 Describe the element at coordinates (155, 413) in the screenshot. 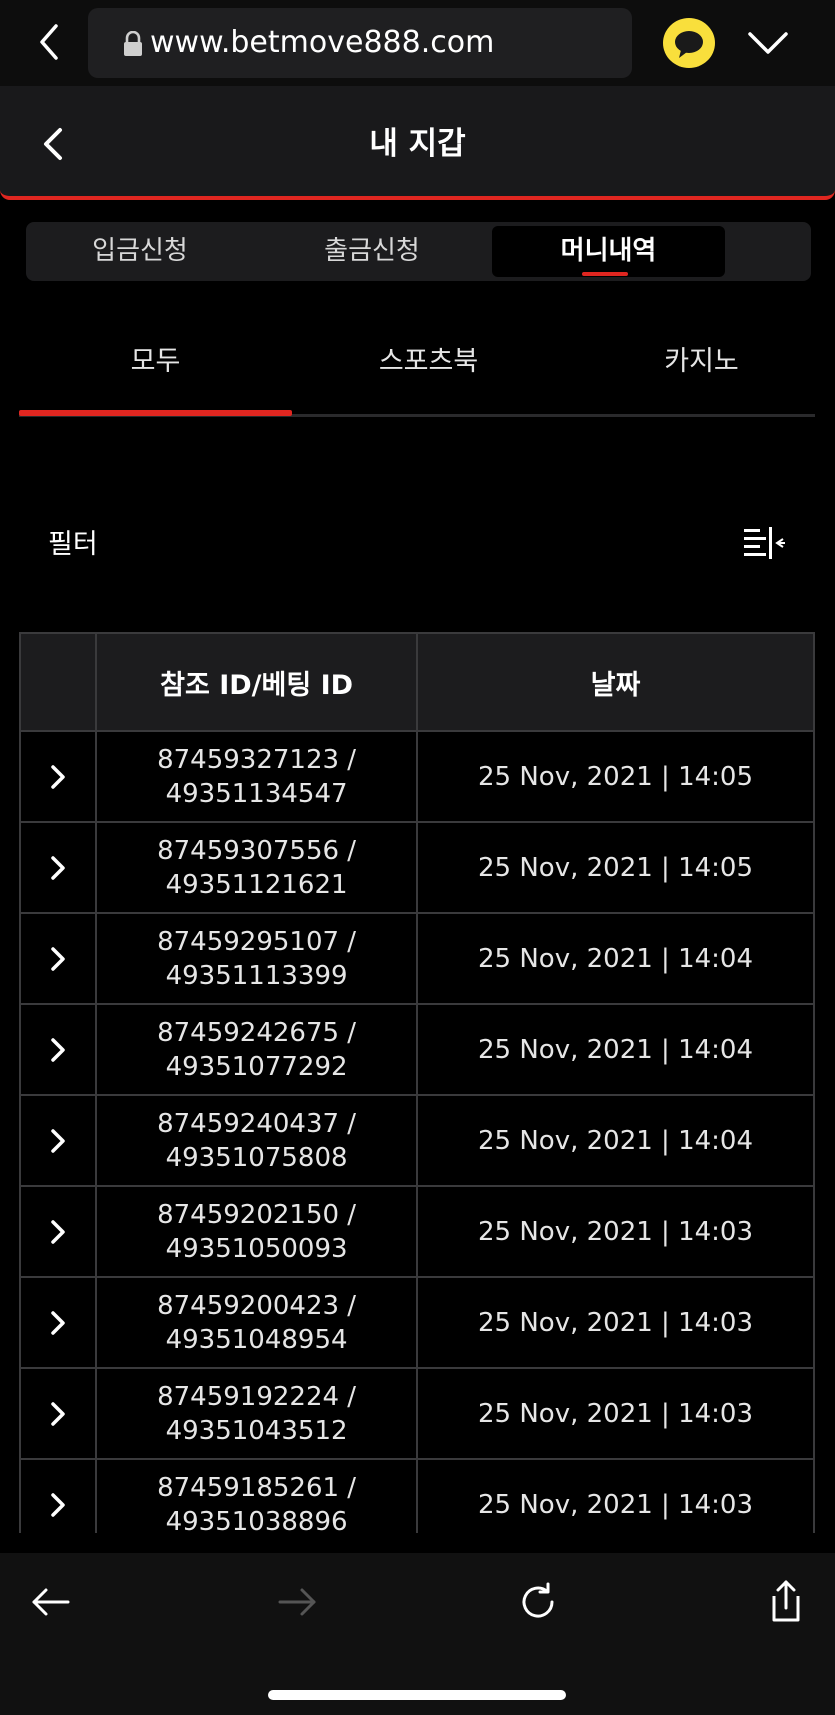

I see `subtab-active-indicator` at that location.